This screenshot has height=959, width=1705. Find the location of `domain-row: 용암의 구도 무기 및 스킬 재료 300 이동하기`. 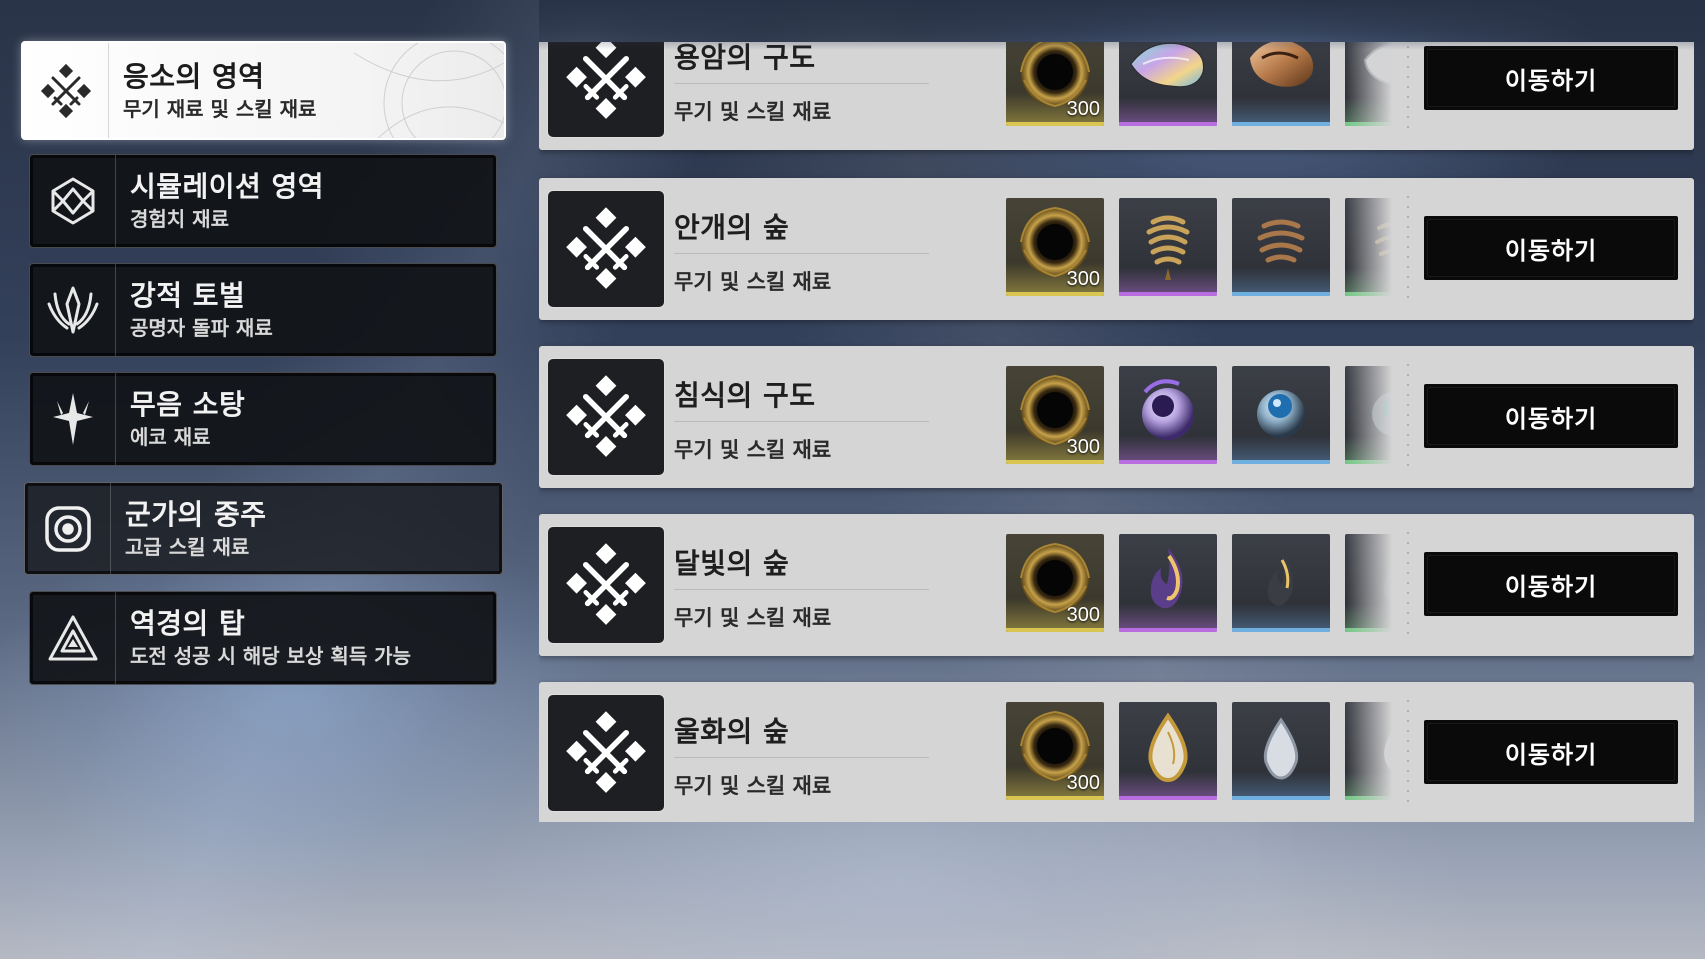

domain-row: 용암의 구도 무기 및 스킬 재료 300 이동하기 is located at coordinates (1116, 96).